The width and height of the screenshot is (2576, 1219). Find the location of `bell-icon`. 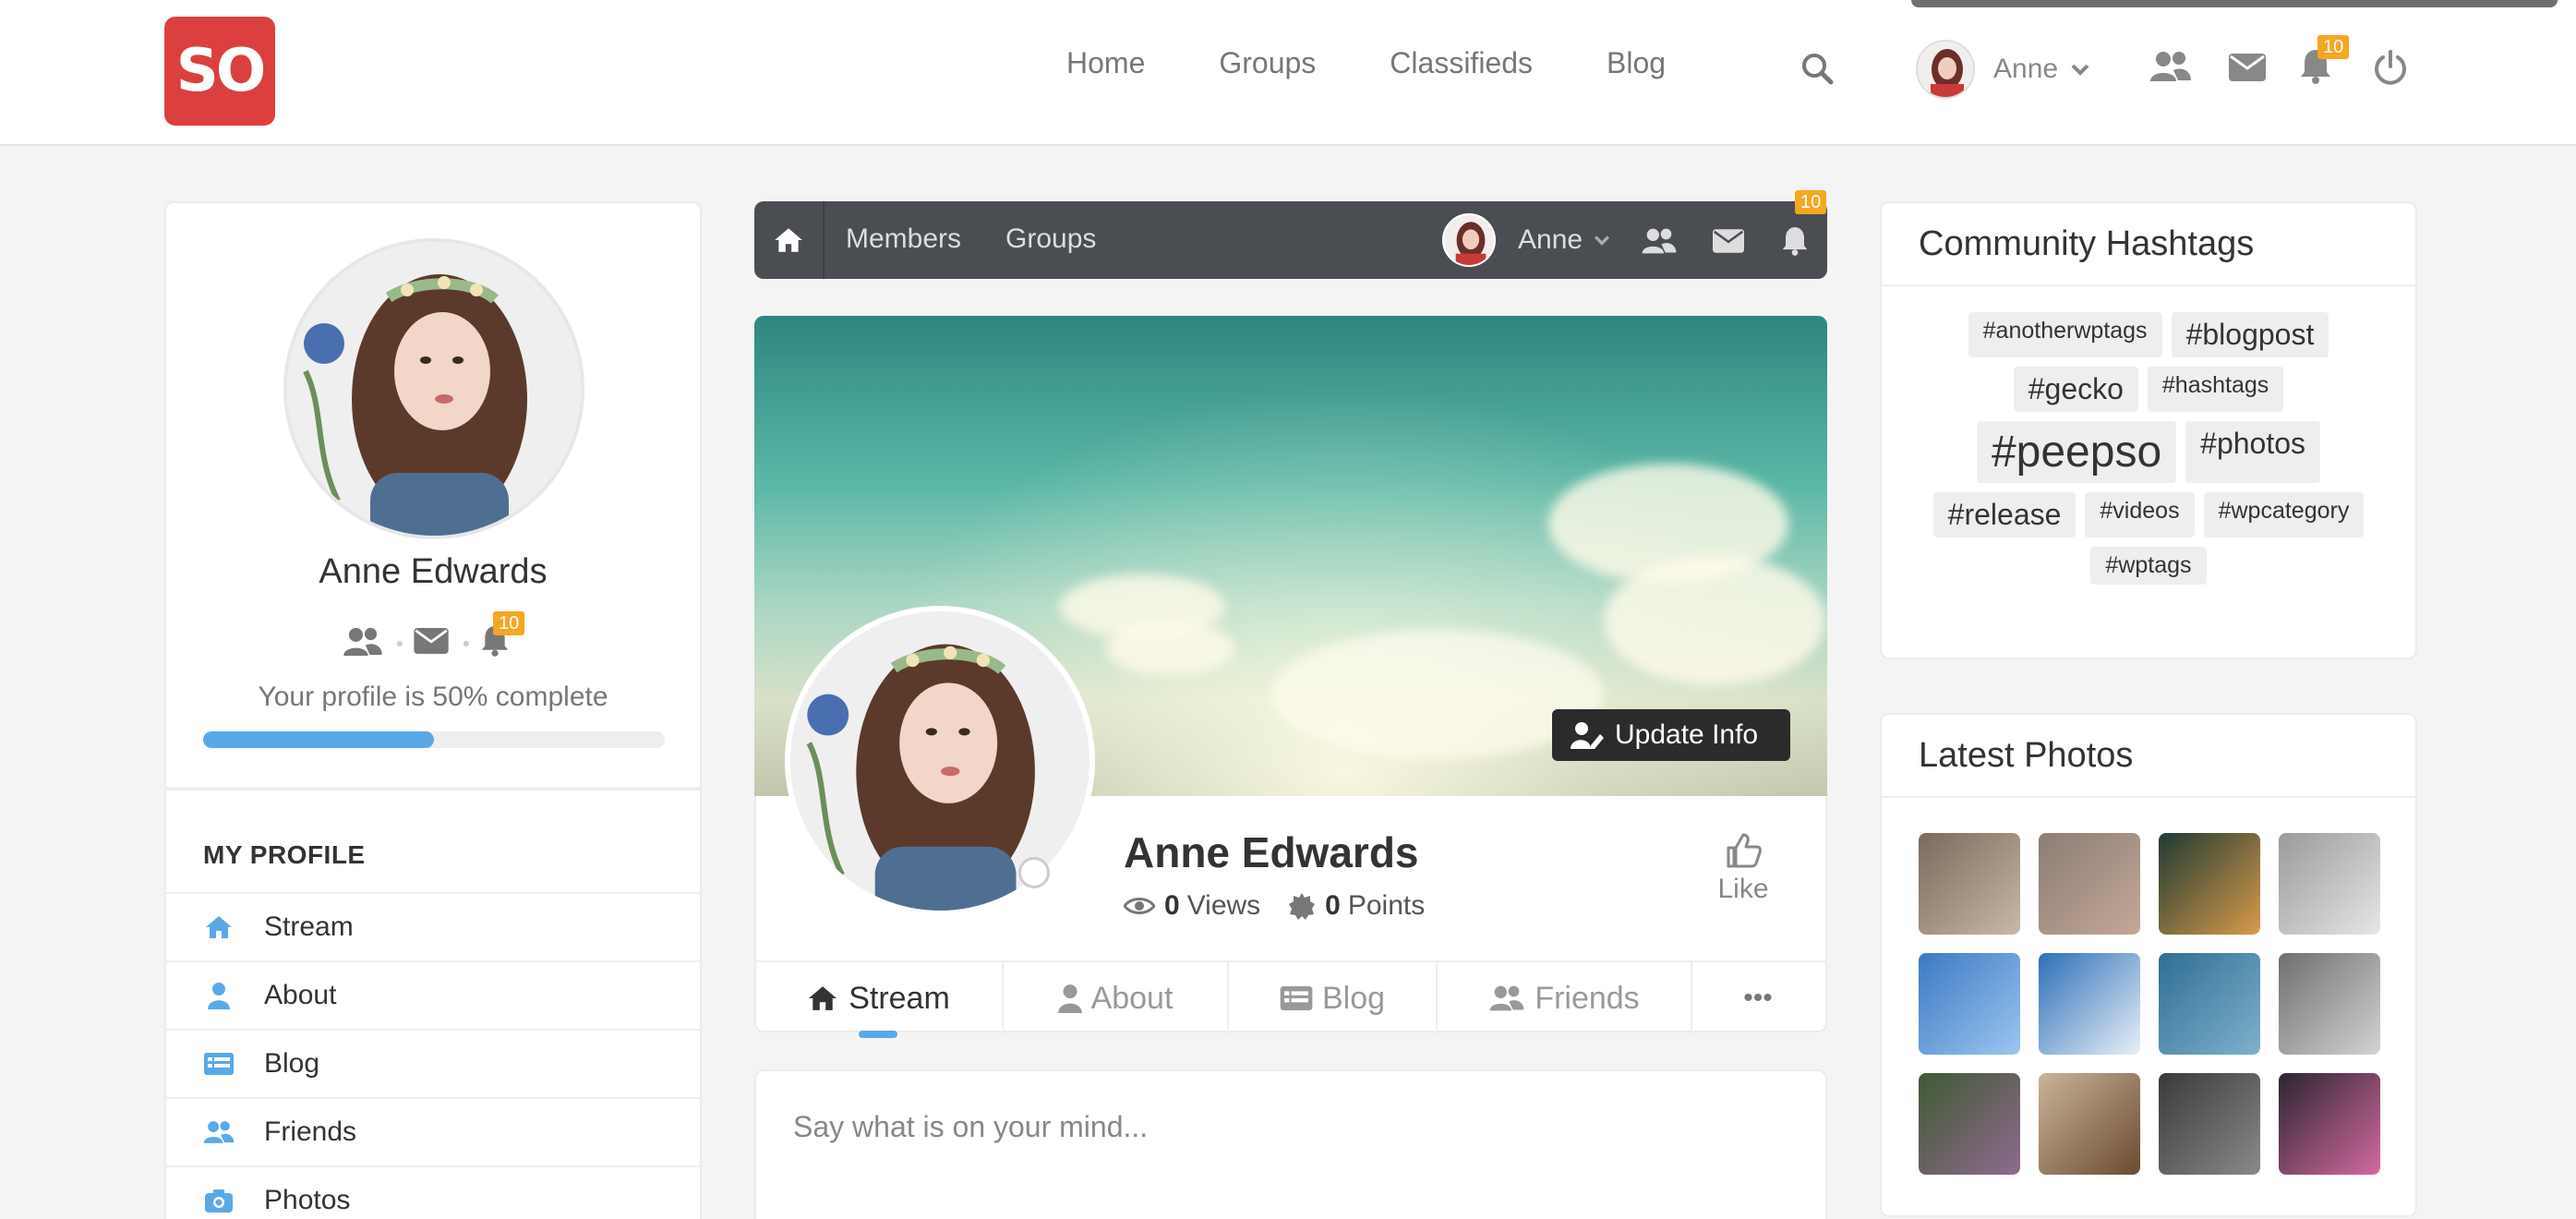

bell-icon is located at coordinates (1795, 241).